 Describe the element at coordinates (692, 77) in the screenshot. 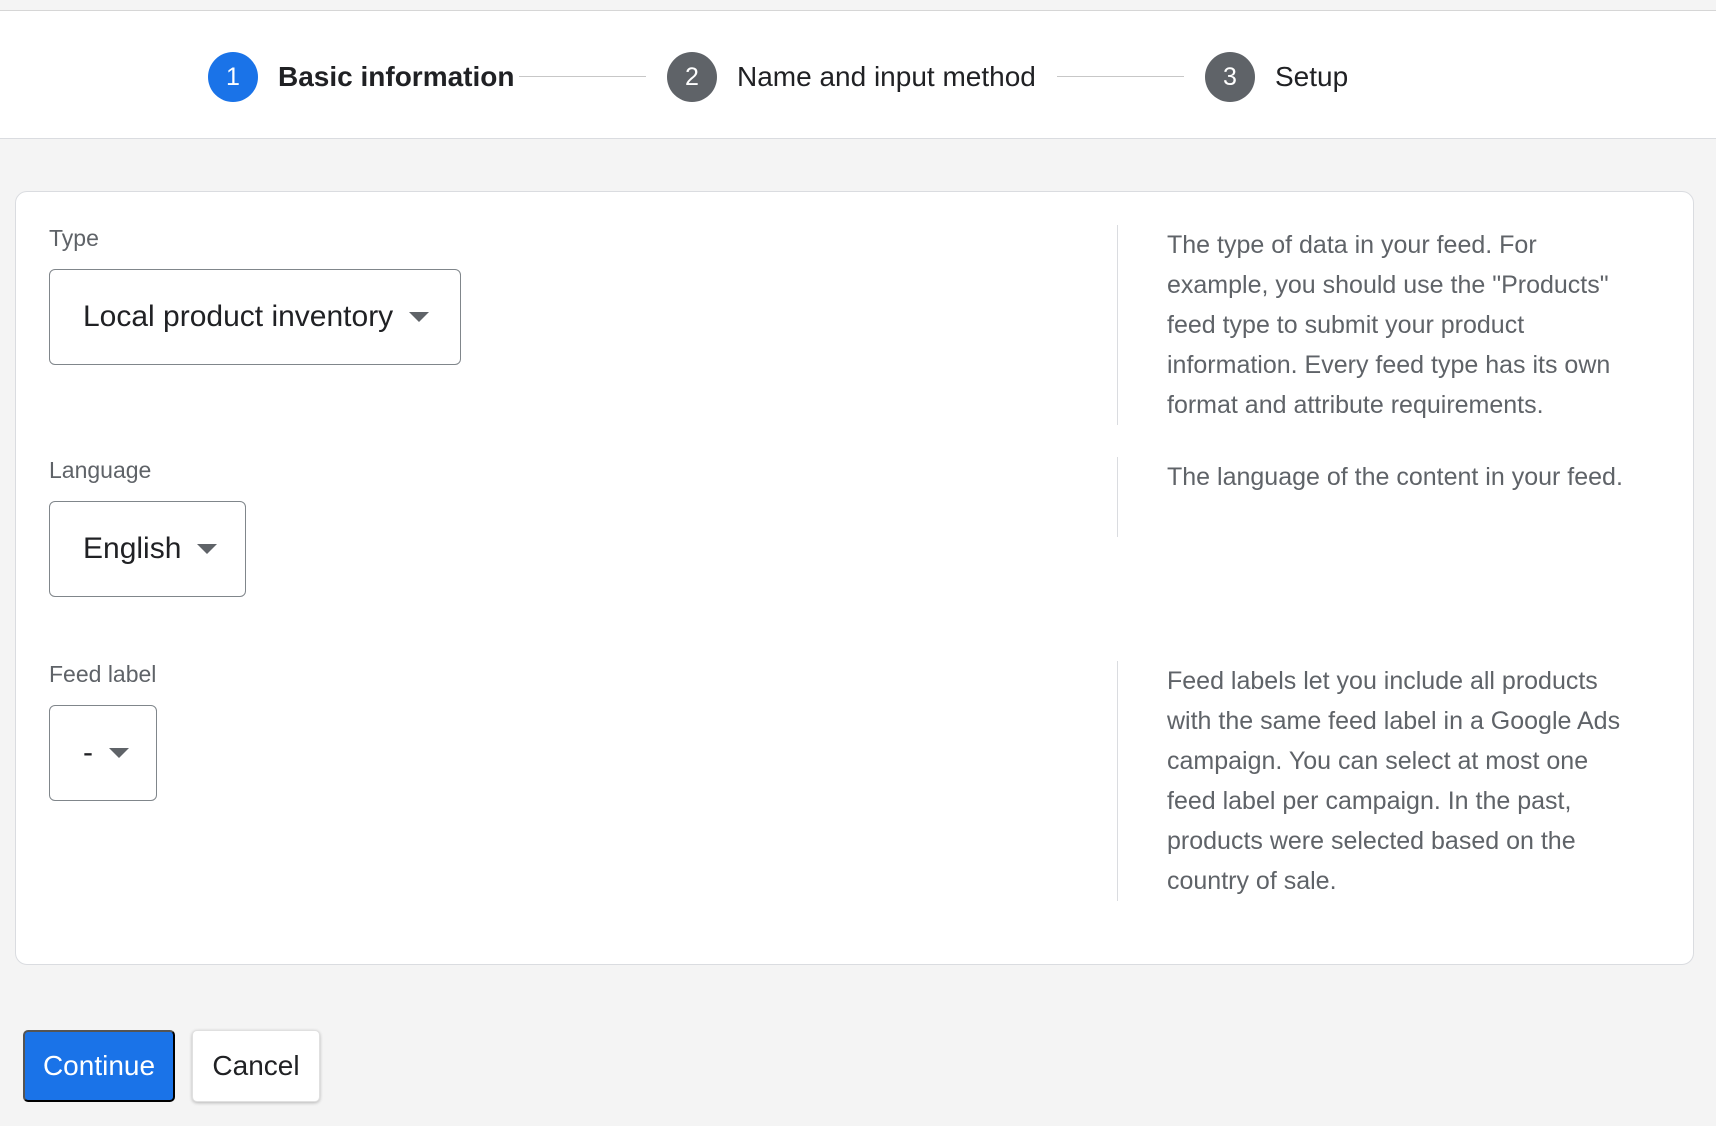

I see `step-number-badge: 2` at that location.